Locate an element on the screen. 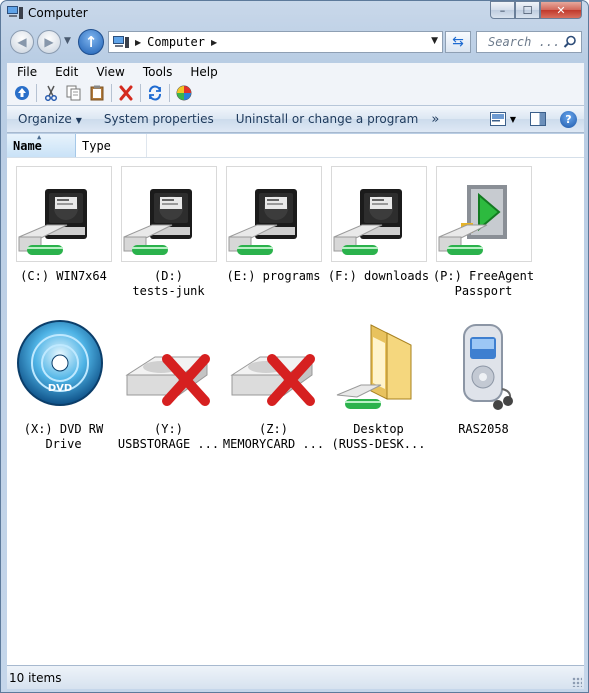 This screenshot has width=589, height=693. drive-item-p: (P:) FreeAgent Passport is located at coordinates (483, 232).